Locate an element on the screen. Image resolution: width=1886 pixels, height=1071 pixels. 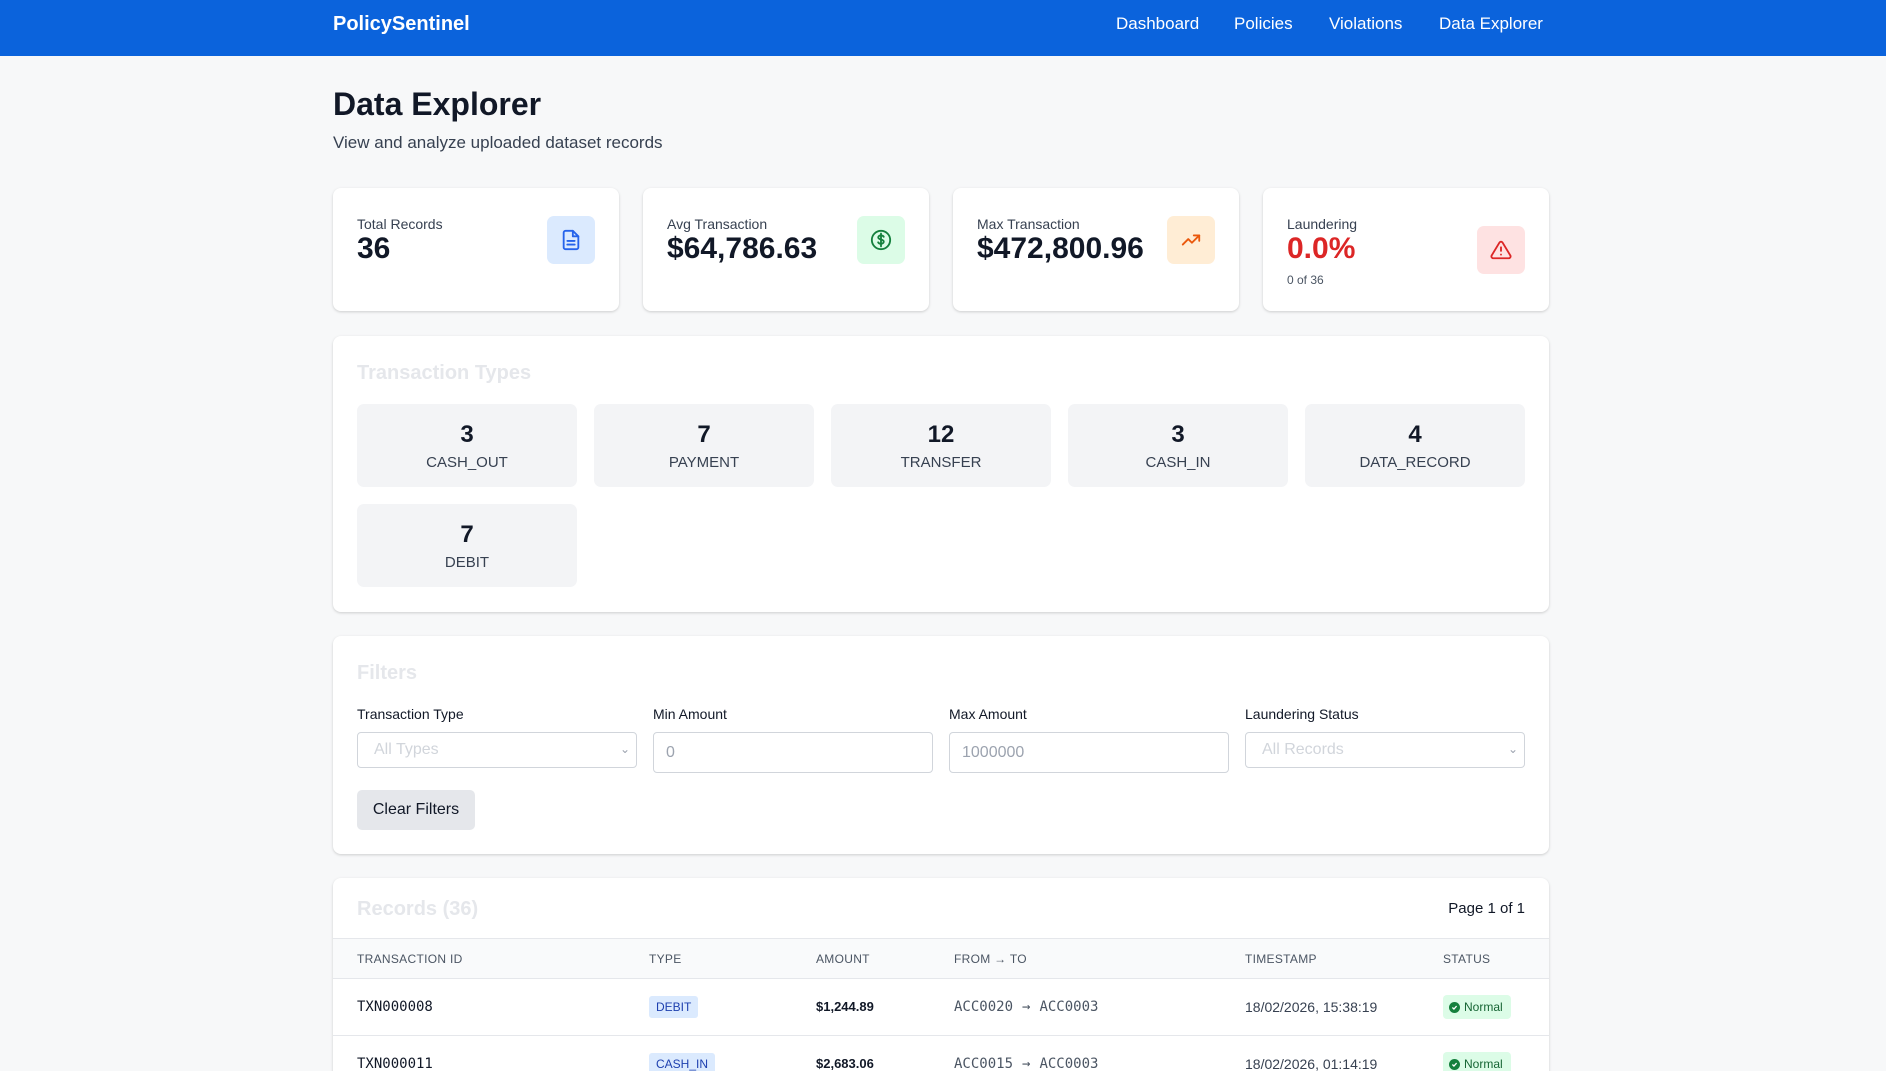
amount: $1,244.89 is located at coordinates (845, 1006).